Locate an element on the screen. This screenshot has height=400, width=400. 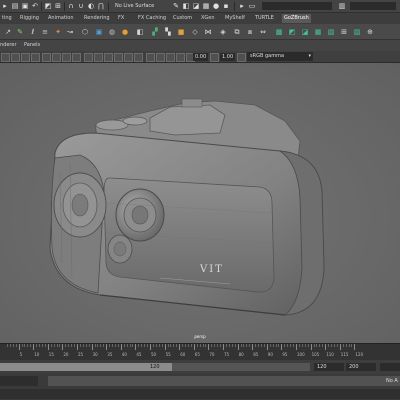
shelf-checker-icon: ▨ is located at coordinates (357, 32).